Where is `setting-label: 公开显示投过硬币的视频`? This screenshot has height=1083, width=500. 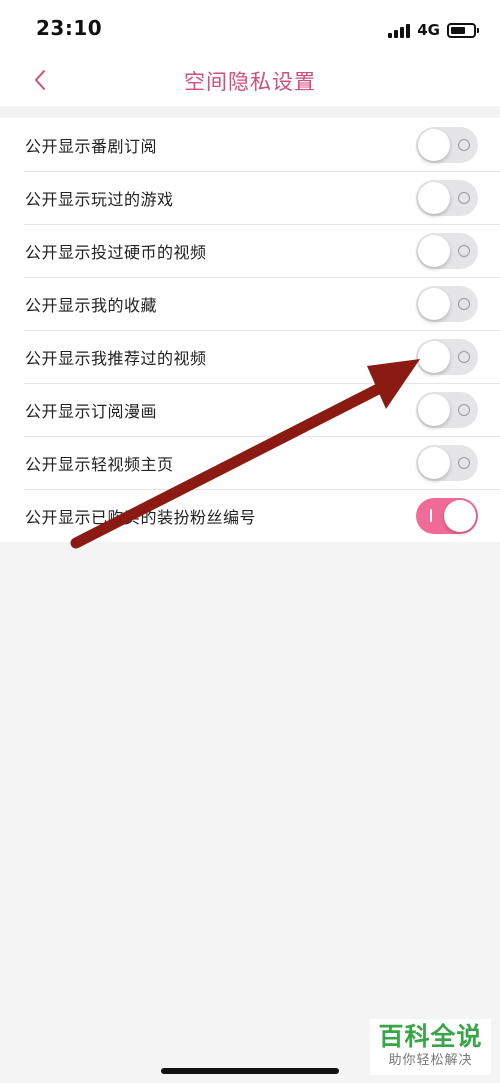
setting-label: 公开显示投过硬币的视频 is located at coordinates (116, 252).